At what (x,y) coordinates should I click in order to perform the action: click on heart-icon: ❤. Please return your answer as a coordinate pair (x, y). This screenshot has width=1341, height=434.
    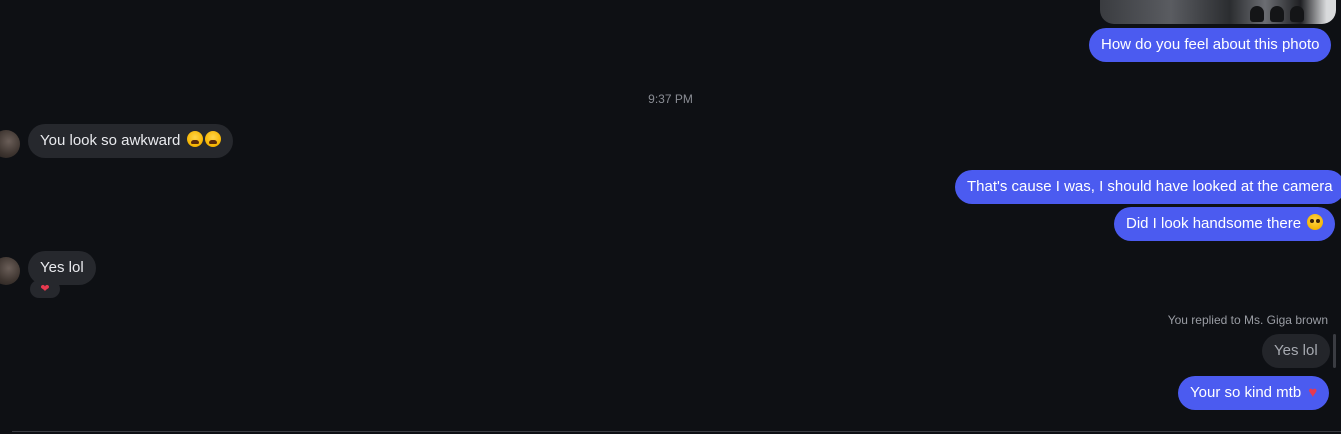
    Looking at the image, I should click on (45, 289).